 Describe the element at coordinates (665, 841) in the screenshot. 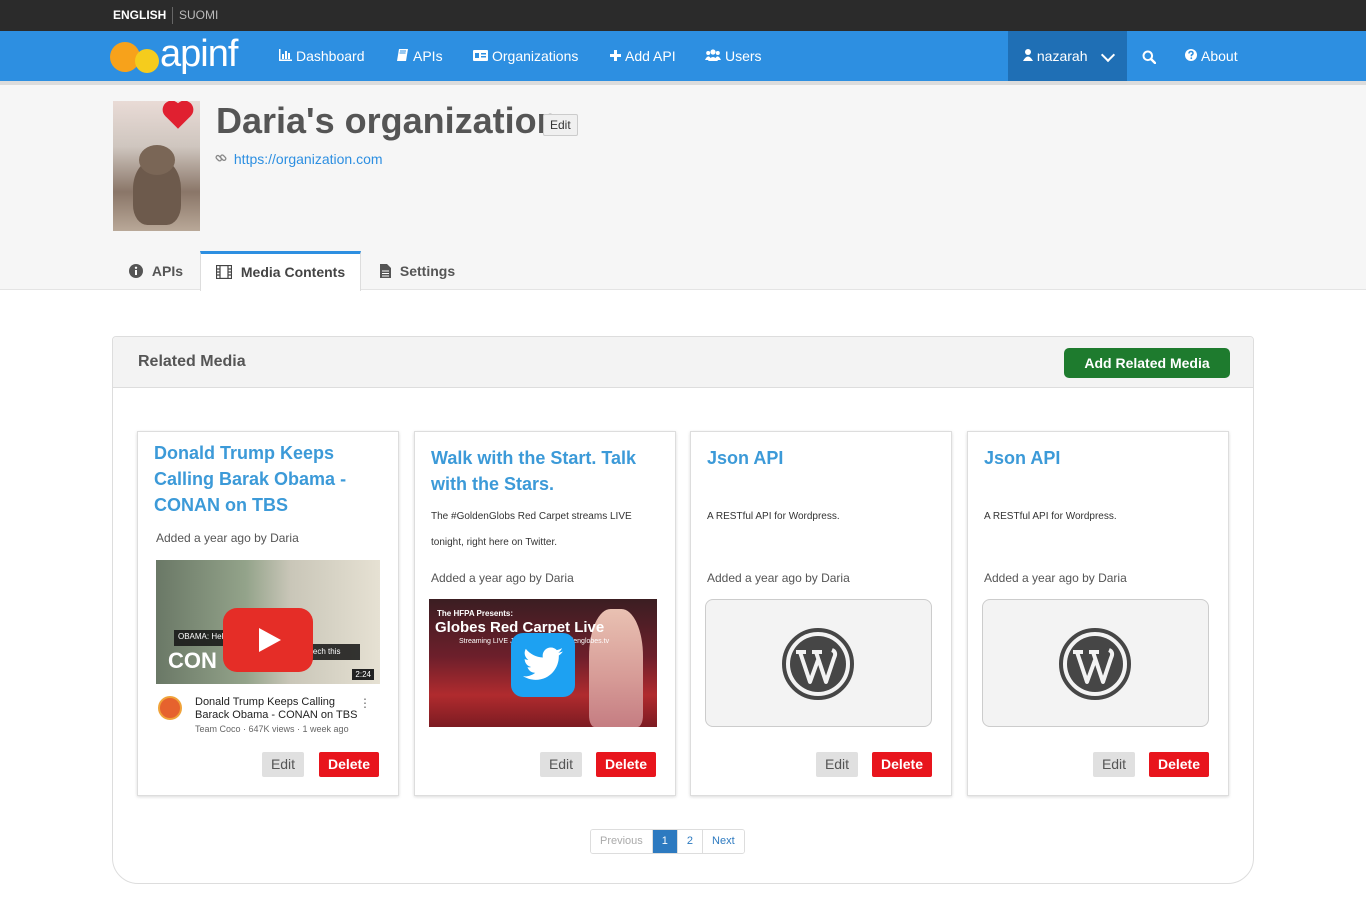

I see `pagination-page-1: 1` at that location.